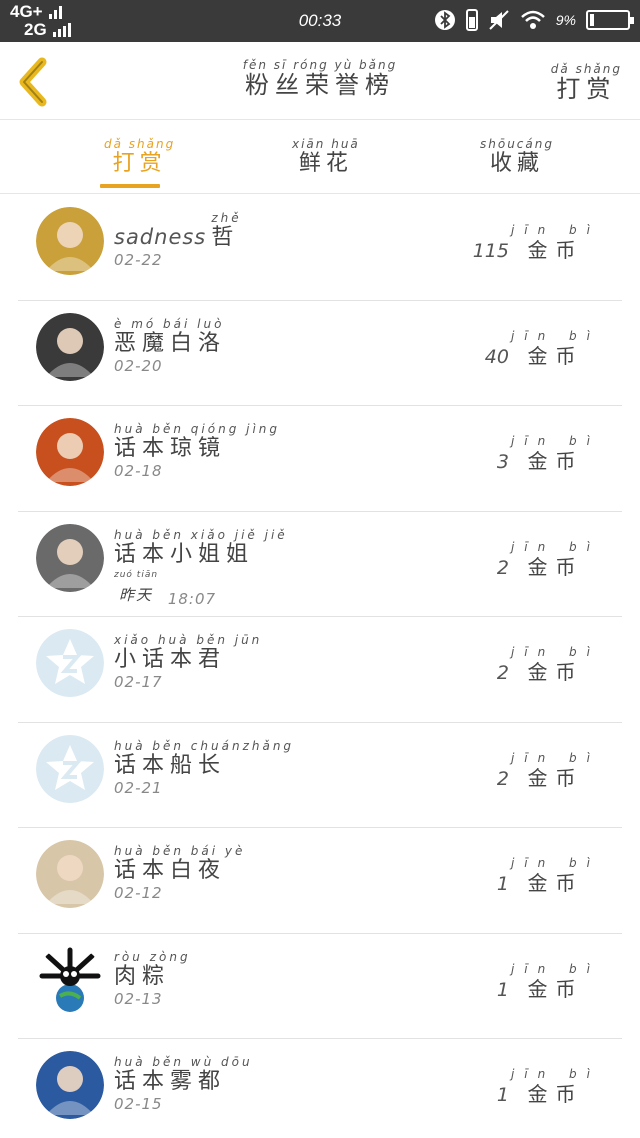  What do you see at coordinates (204, 745) in the screenshot?
I see `fan-name-pinyin: huà běn chuánzhǎng` at bounding box center [204, 745].